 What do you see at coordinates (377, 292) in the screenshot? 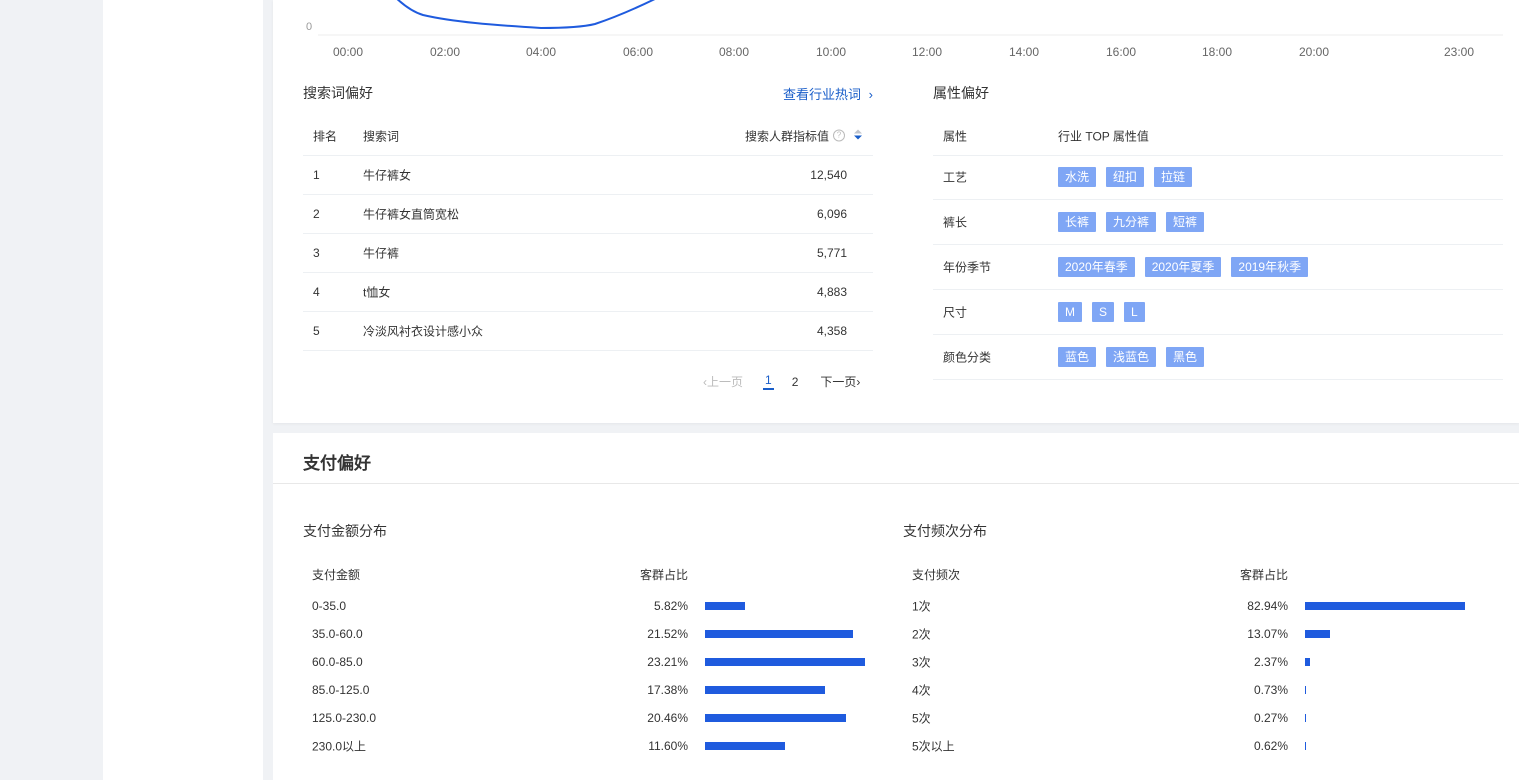
I see `keyword-cell: t恤女` at bounding box center [377, 292].